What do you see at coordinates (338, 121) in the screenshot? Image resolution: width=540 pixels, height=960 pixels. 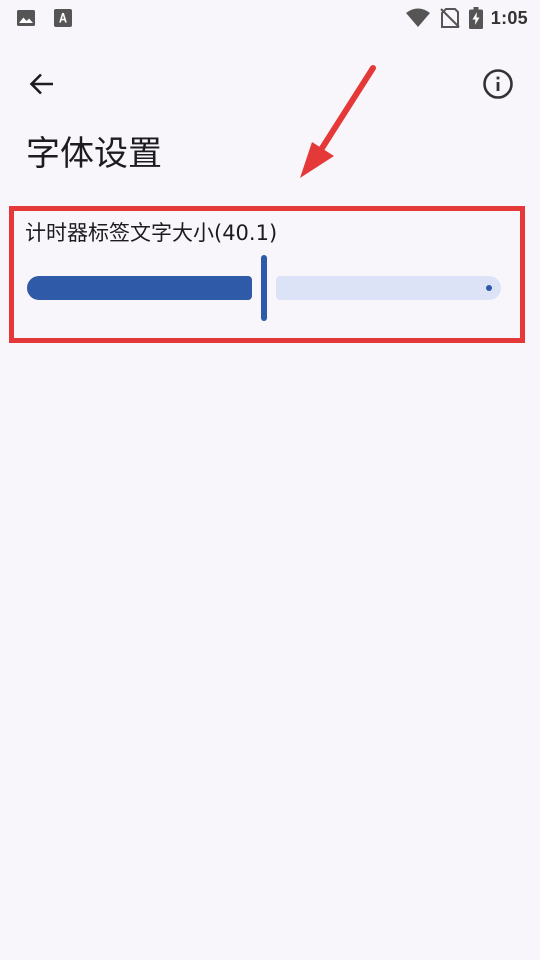 I see `annotation-arrow` at bounding box center [338, 121].